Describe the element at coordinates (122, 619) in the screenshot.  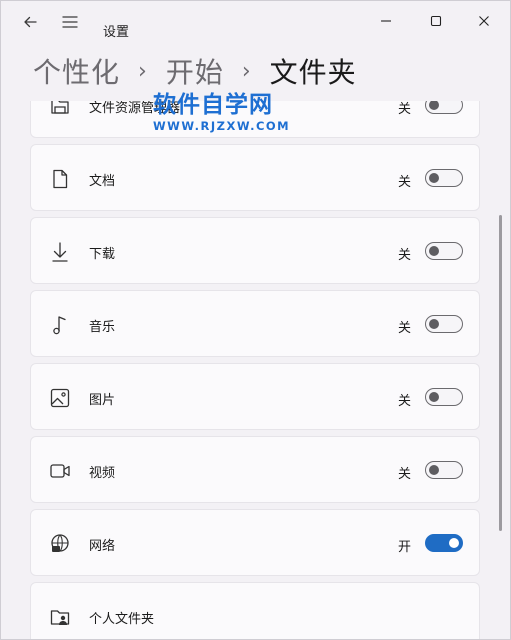
I see `folder-label: 个人文件夹` at that location.